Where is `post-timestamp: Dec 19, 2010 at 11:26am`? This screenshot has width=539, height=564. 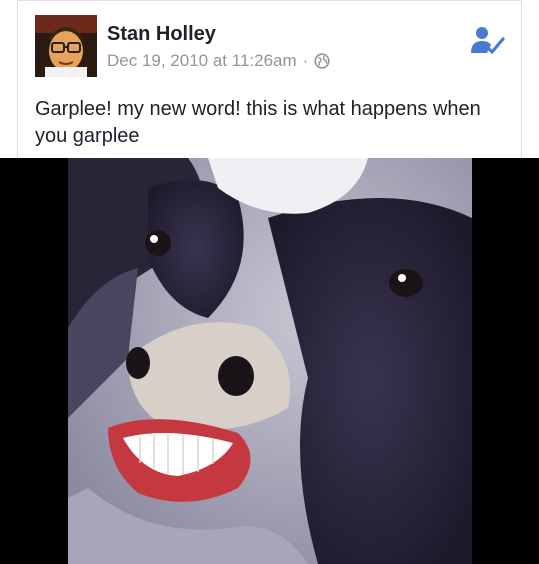 post-timestamp: Dec 19, 2010 at 11:26am is located at coordinates (202, 61).